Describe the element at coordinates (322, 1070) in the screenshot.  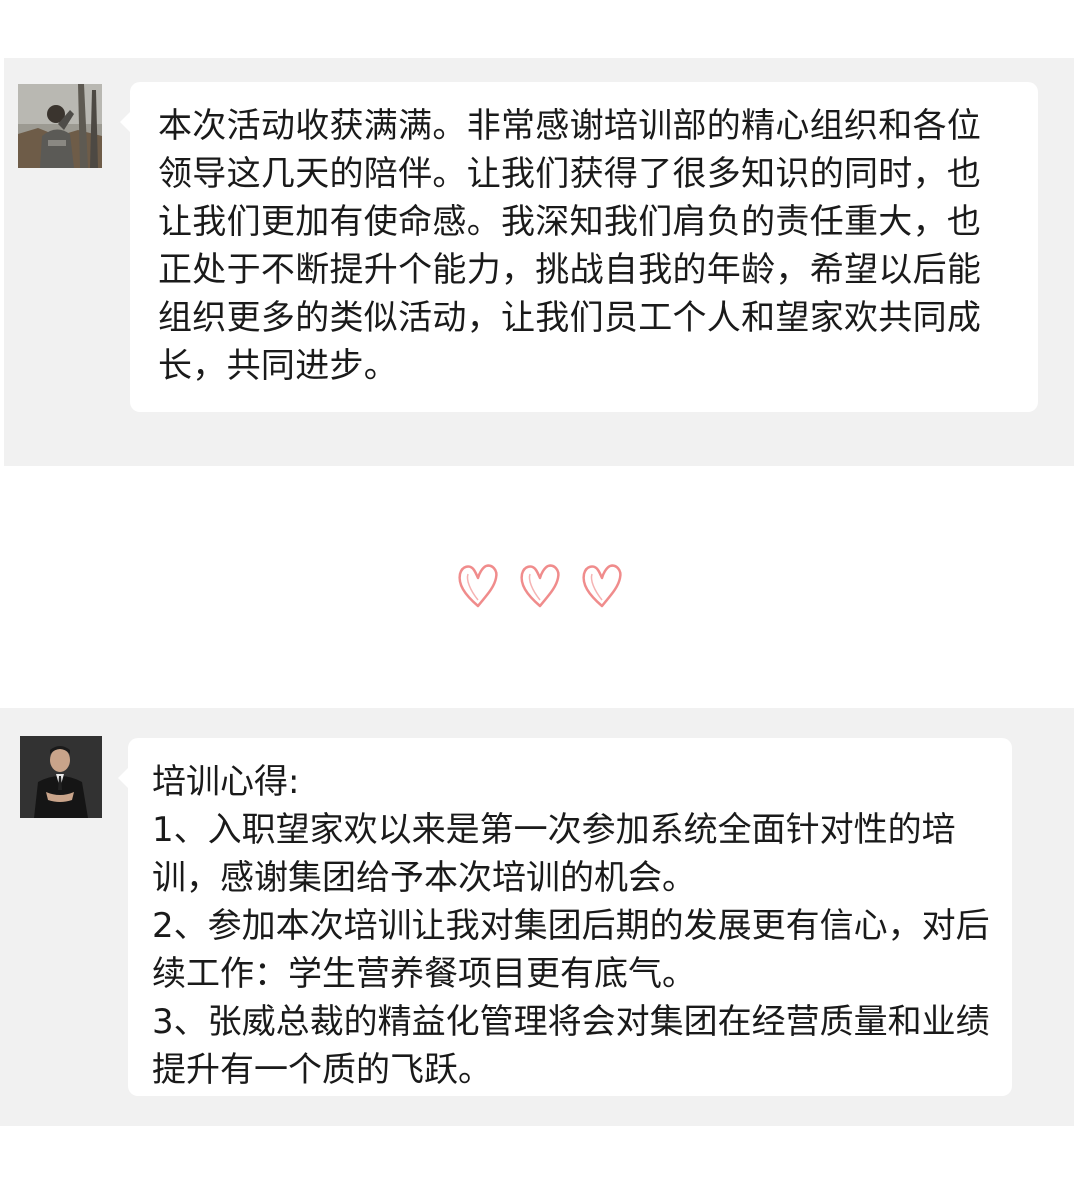
I see `message-line: 提升有一个质的飞跃。` at that location.